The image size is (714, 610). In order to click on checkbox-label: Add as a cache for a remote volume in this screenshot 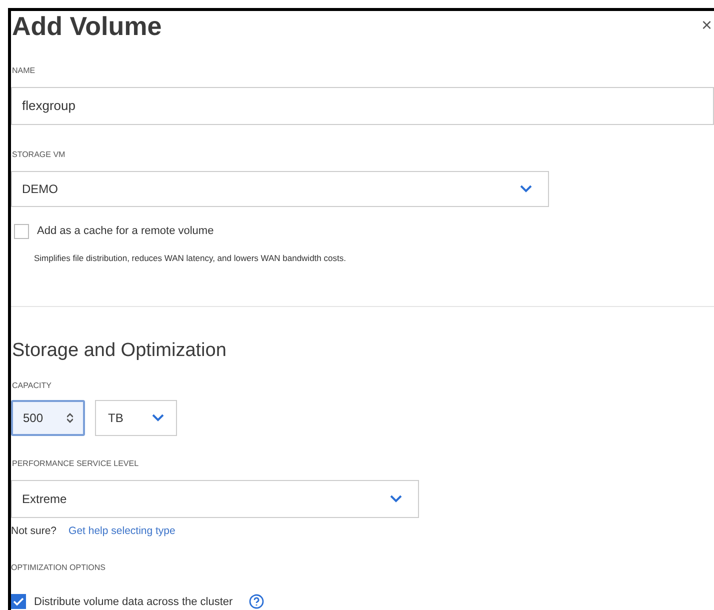, I will do `click(125, 231)`.